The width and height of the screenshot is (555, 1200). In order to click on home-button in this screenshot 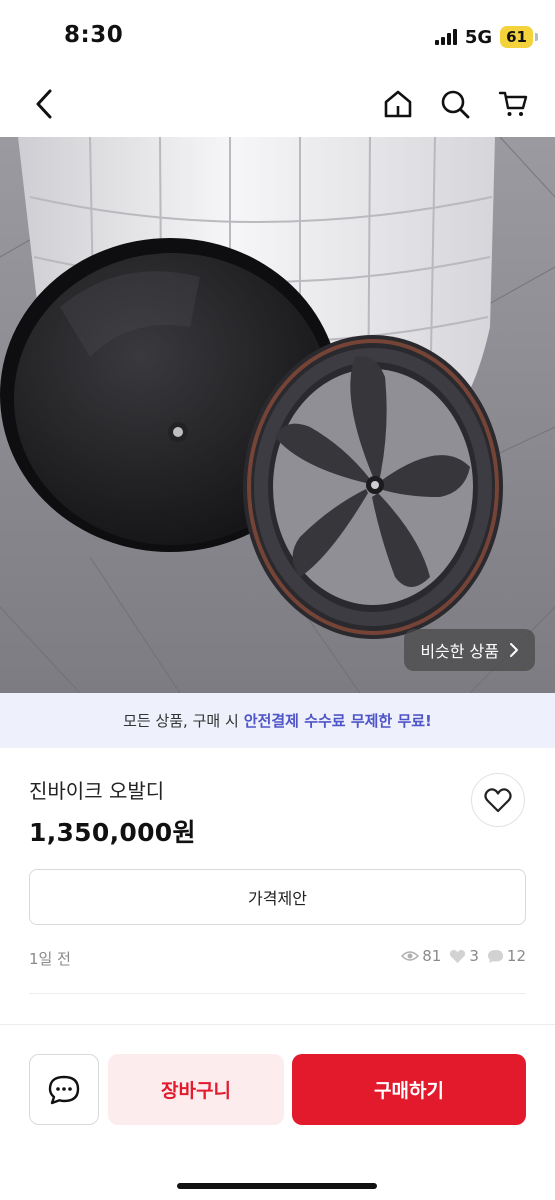, I will do `click(398, 104)`.